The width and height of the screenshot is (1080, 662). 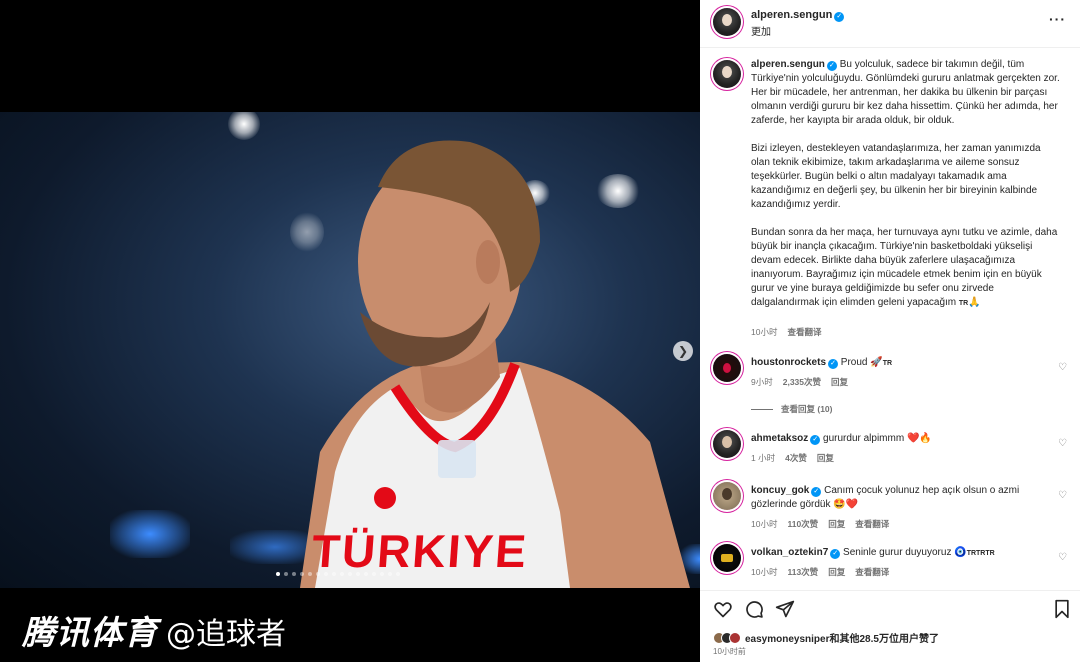 I want to click on next-slide-button: ❯, so click(x=683, y=351).